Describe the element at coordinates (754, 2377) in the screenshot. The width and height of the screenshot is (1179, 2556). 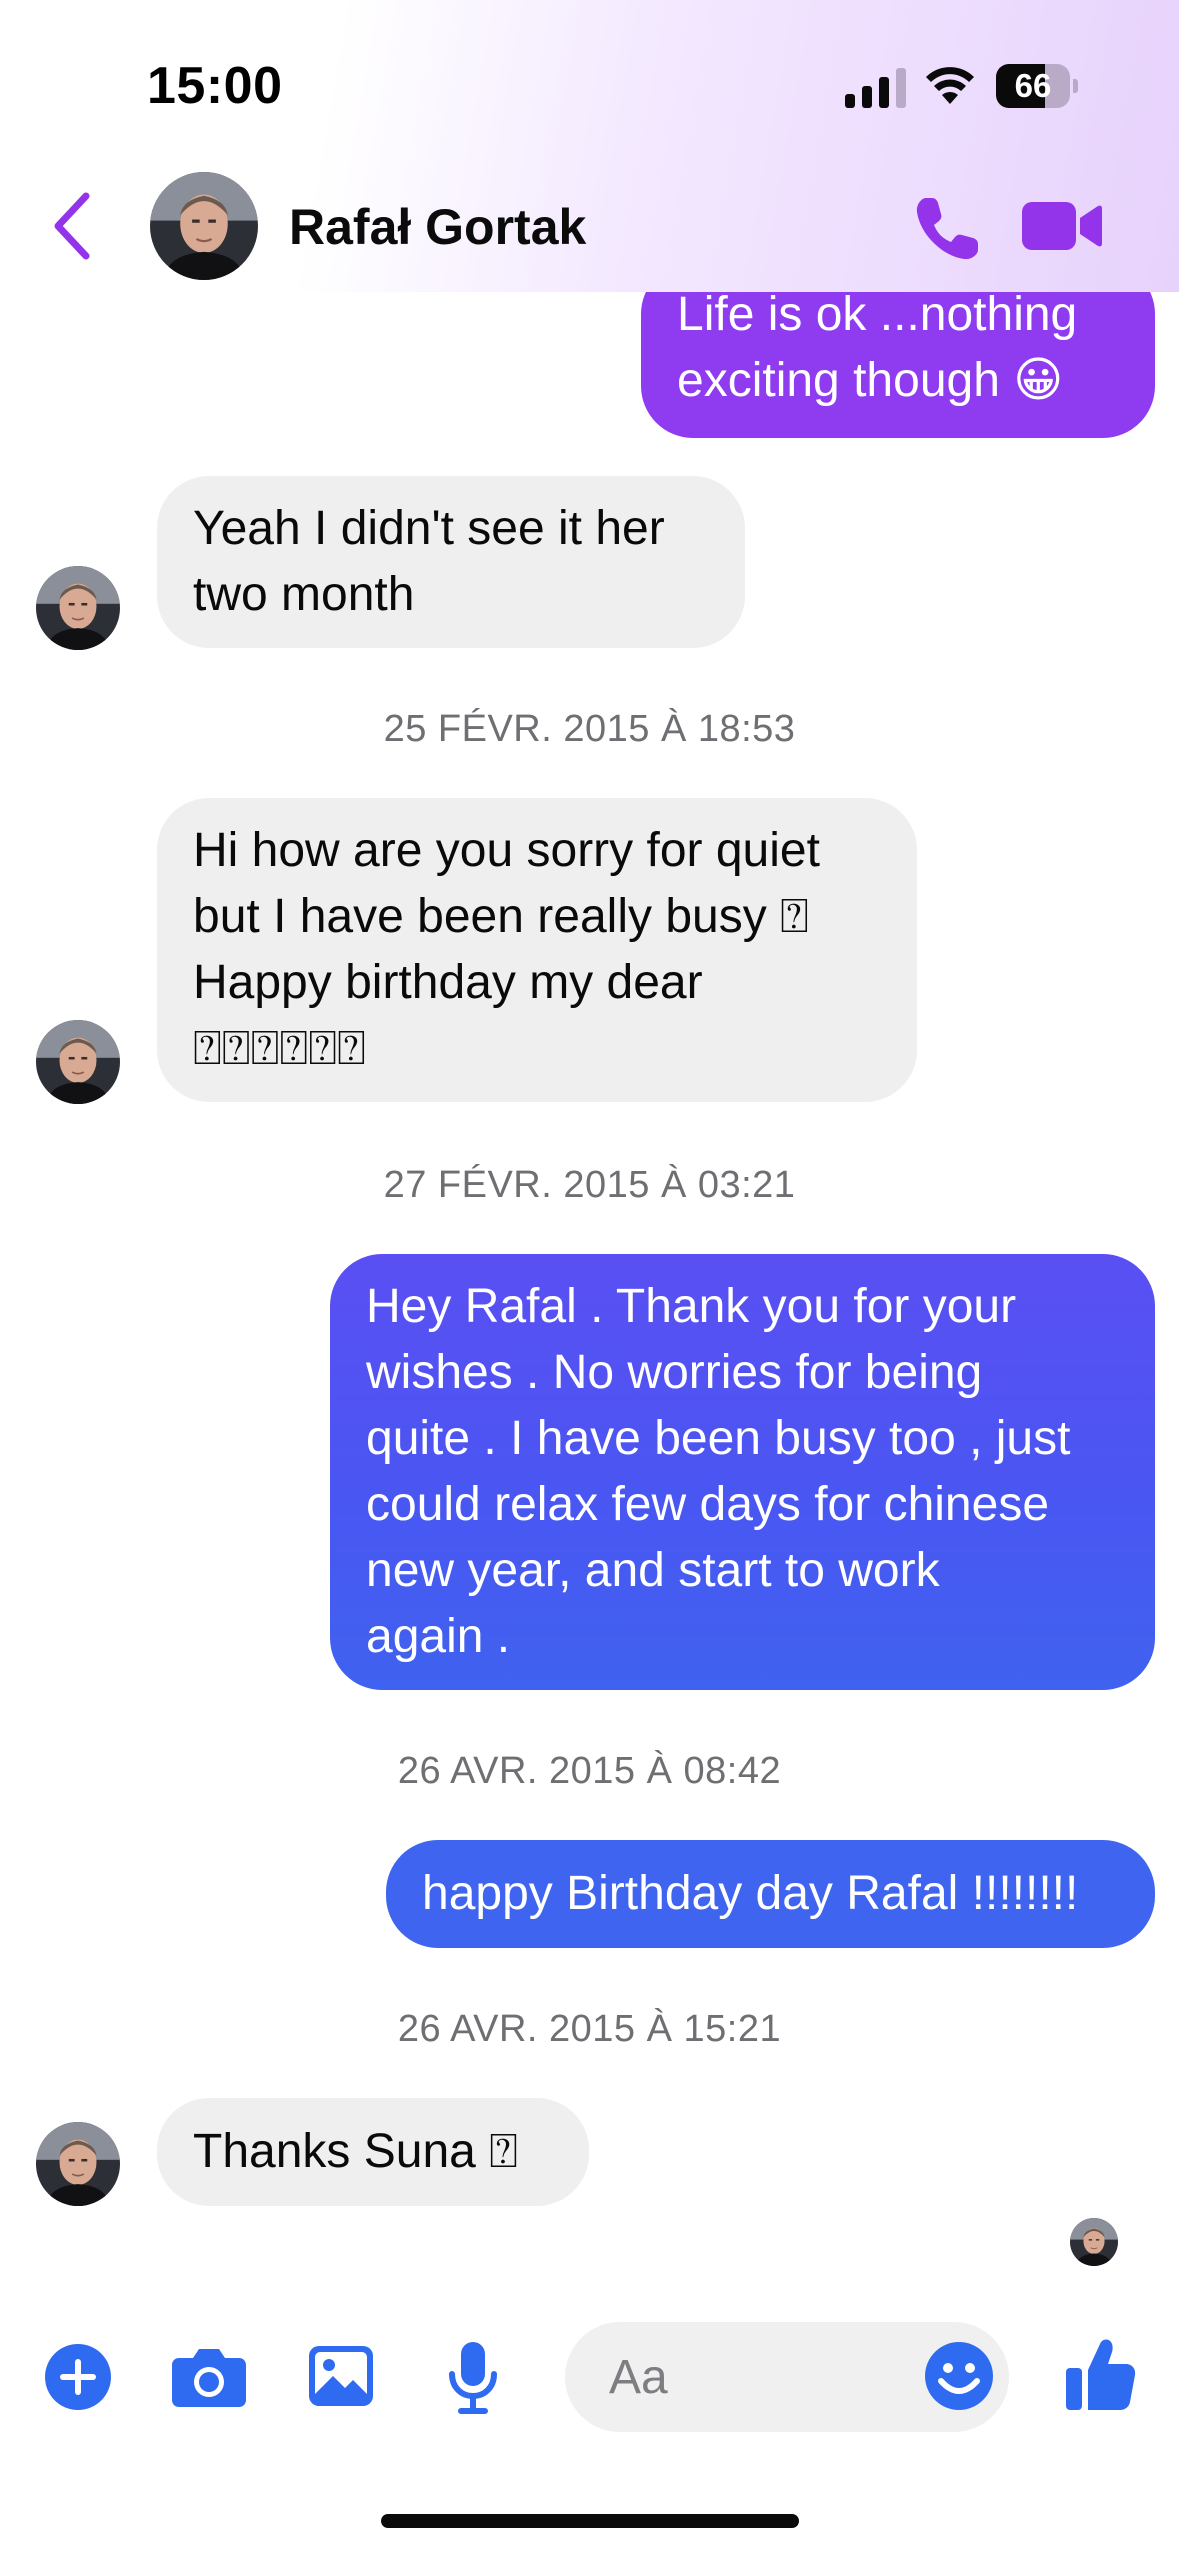
I see `message-input` at that location.